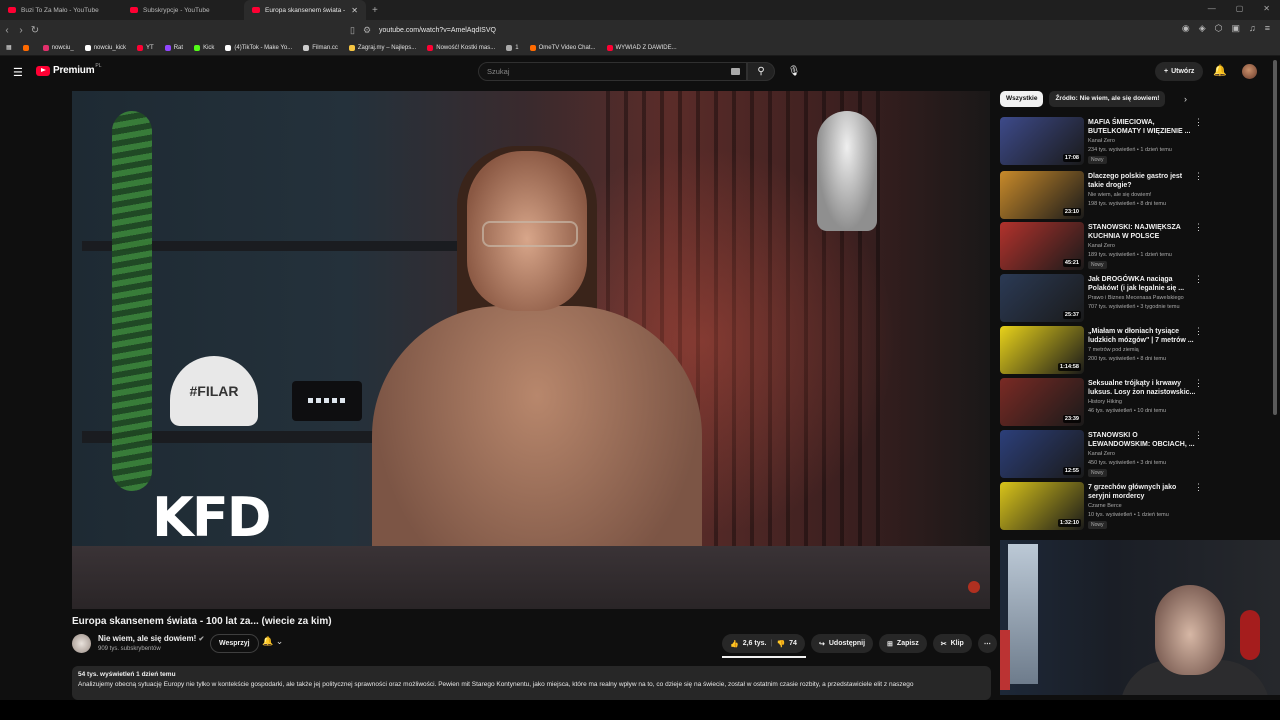 Image resolution: width=1280 pixels, height=720 pixels. Describe the element at coordinates (1042, 246) in the screenshot. I see `video-thumbnail: 45:21` at that location.